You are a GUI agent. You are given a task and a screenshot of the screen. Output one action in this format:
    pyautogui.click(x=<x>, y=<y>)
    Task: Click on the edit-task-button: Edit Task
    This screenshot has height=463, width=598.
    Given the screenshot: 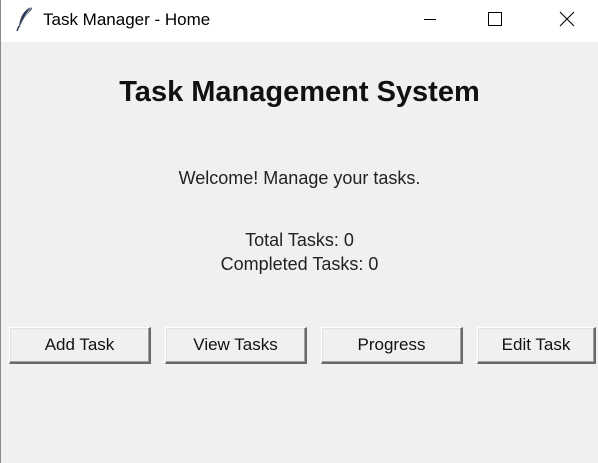 What is the action you would take?
    pyautogui.click(x=536, y=345)
    